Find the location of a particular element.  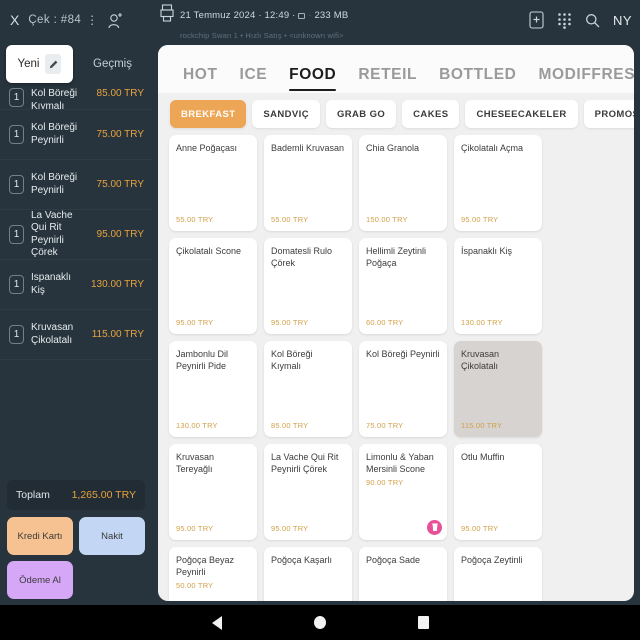

category-tab-modiffres: MODIFFRES is located at coordinates (580, 79).